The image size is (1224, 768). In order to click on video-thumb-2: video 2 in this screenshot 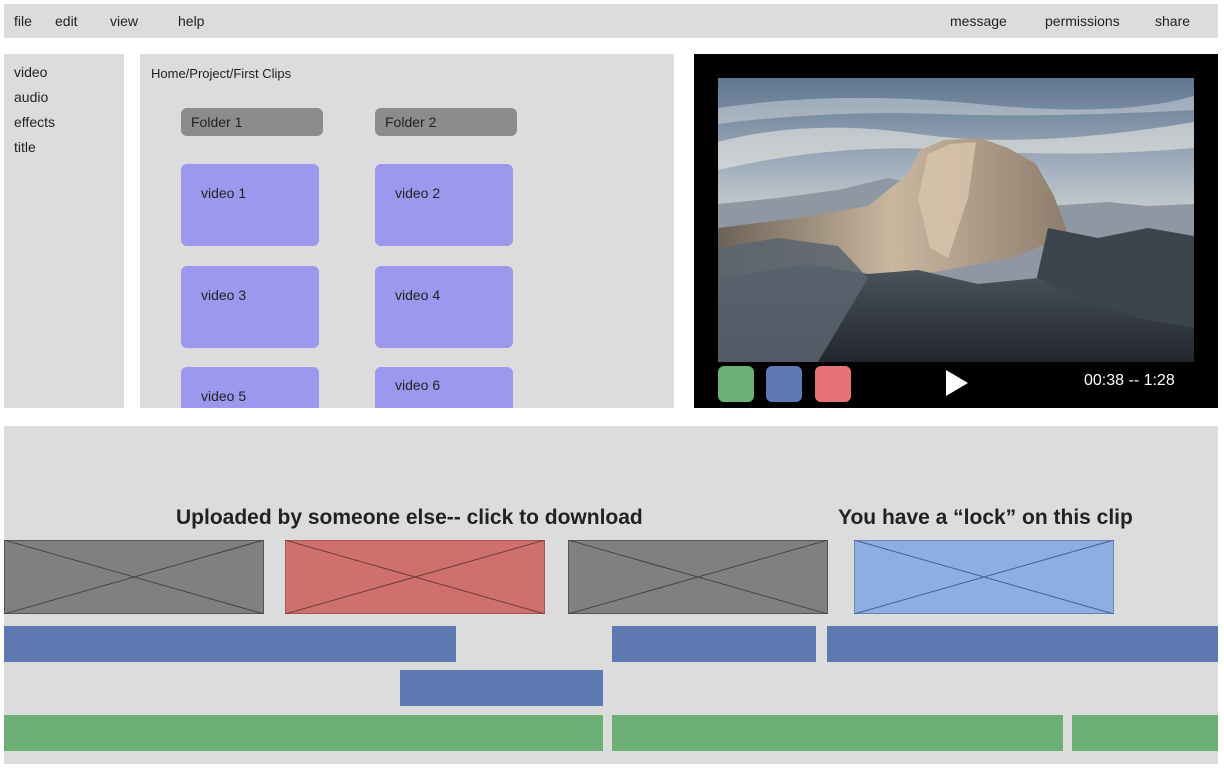, I will do `click(444, 205)`.